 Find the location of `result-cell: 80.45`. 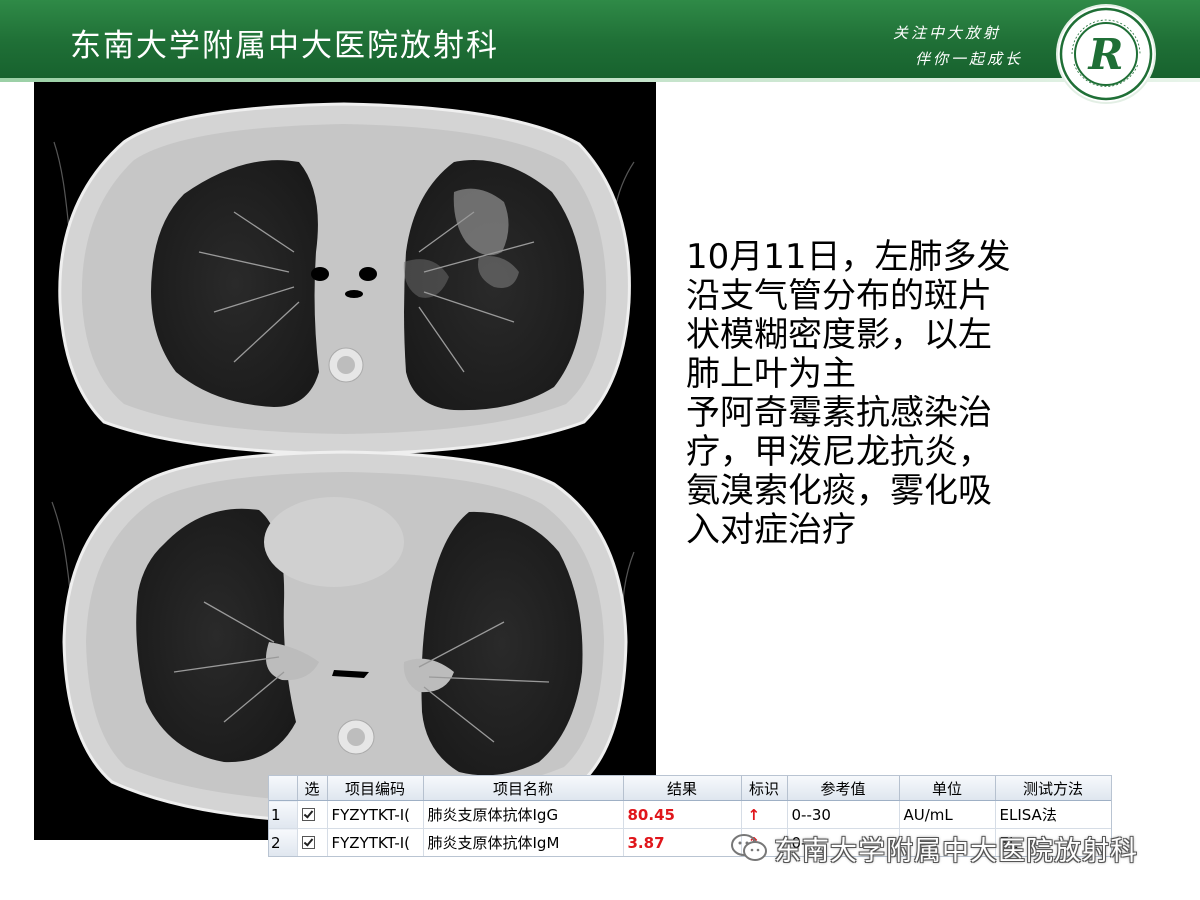

result-cell: 80.45 is located at coordinates (682, 814).